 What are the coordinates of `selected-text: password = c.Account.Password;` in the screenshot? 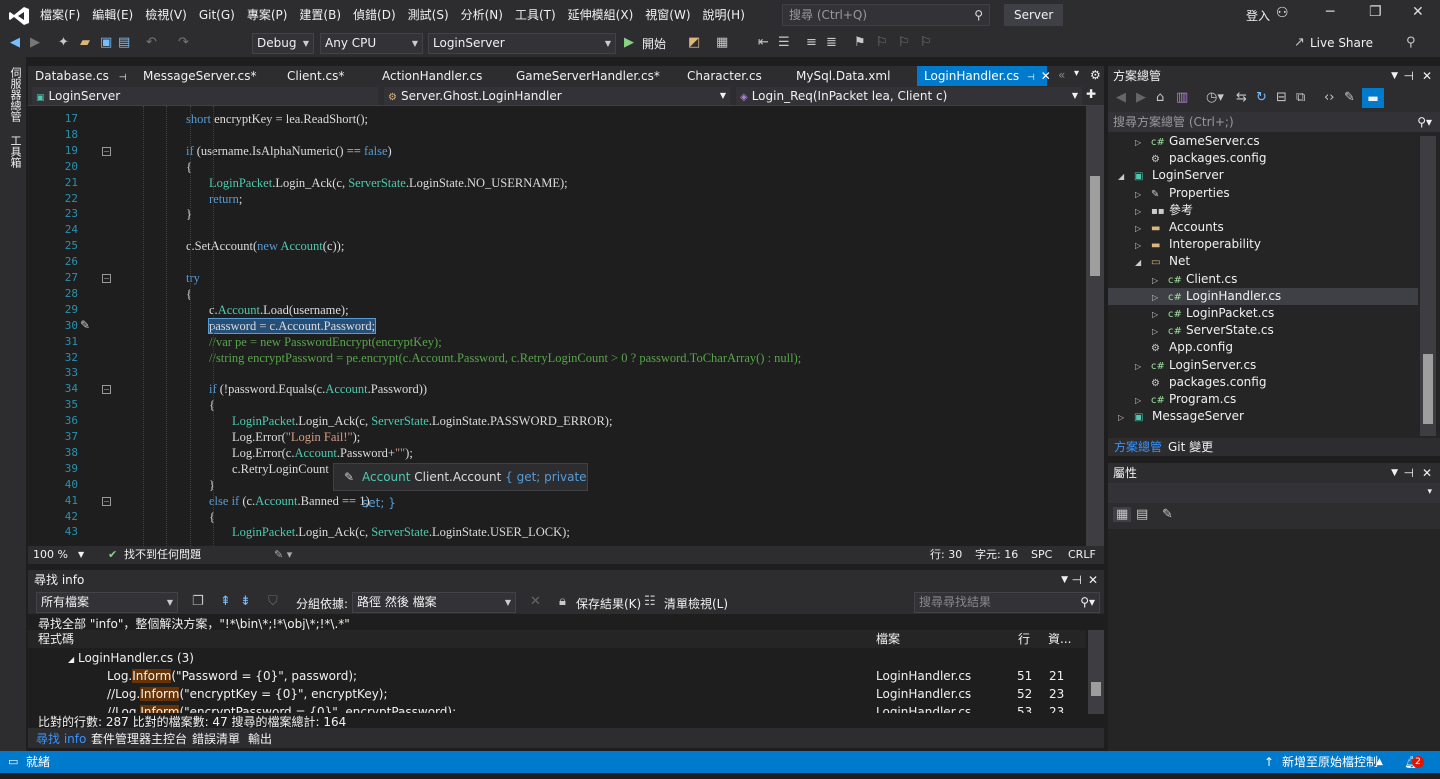 It's located at (292, 325).